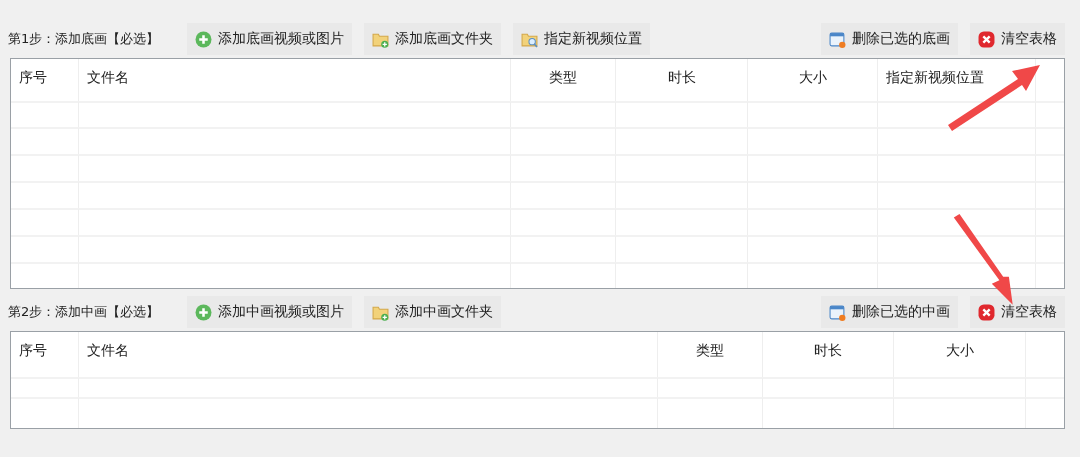  I want to click on step-label: 第2步：添加中画【必选】, so click(84, 312).